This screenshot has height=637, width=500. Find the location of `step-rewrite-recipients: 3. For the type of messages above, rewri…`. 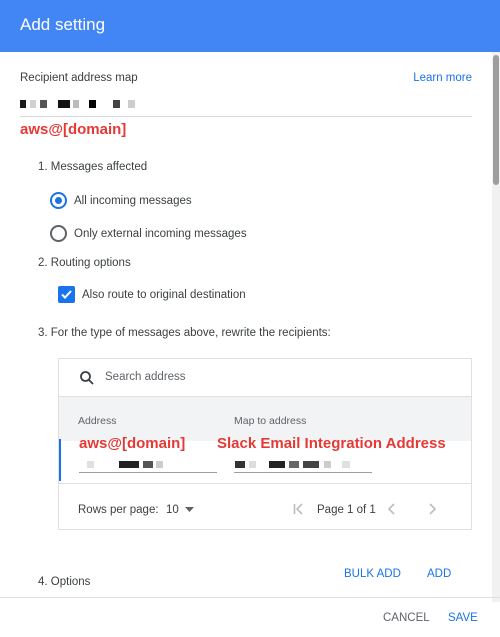

step-rewrite-recipients: 3. For the type of messages above, rewri… is located at coordinates (184, 333).